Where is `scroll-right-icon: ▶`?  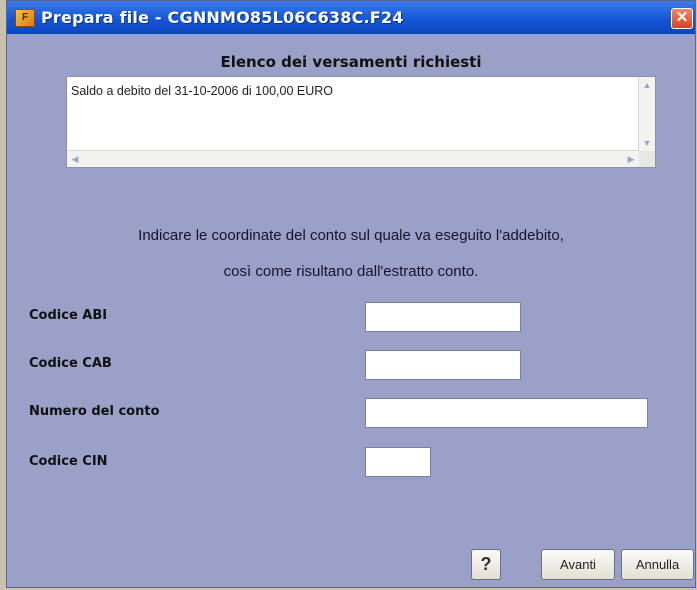
scroll-right-icon: ▶ is located at coordinates (631, 159).